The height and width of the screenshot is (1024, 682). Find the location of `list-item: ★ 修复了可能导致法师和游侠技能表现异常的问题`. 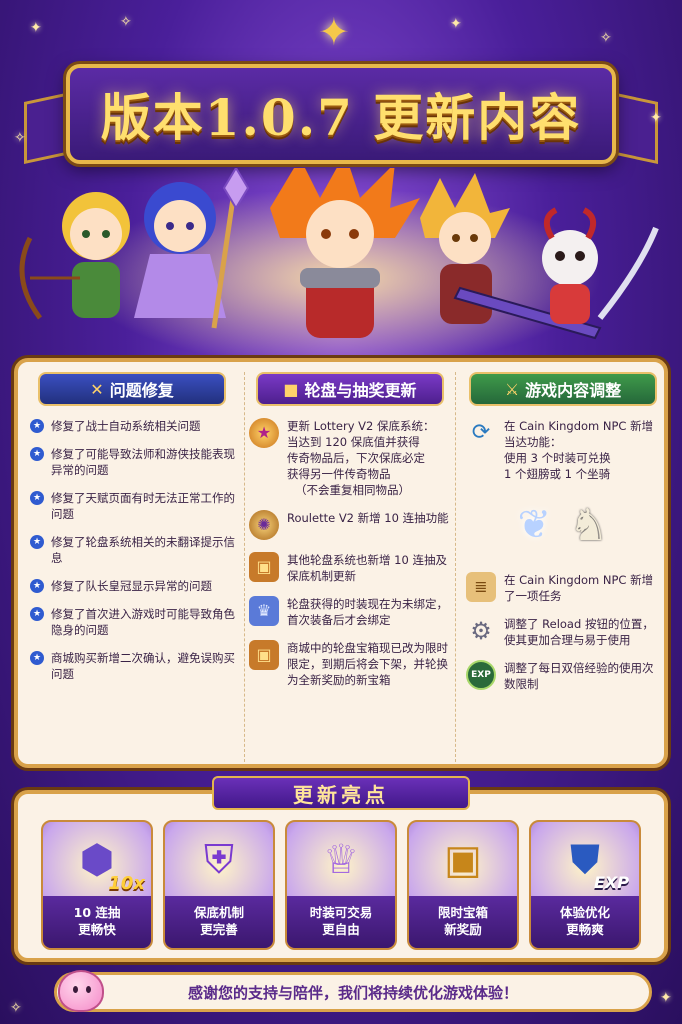

list-item: ★ 修复了可能导致法师和游侠技能表现异常的问题 is located at coordinates (134, 462).